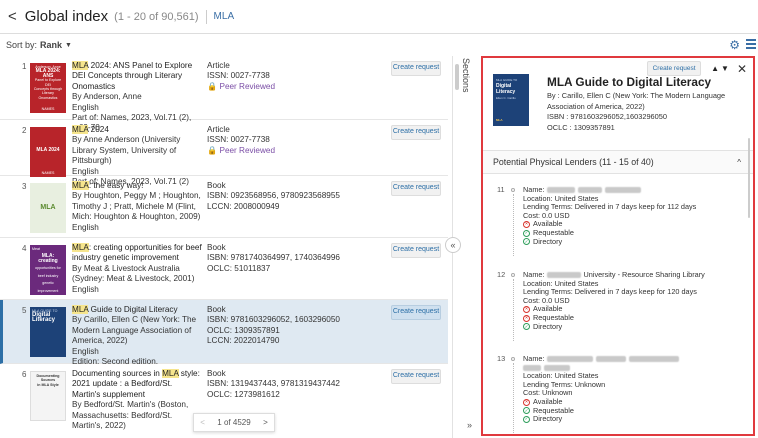 This screenshot has height=438, width=758. Describe the element at coordinates (466, 75) in the screenshot. I see `sections-label: Sections` at that location.